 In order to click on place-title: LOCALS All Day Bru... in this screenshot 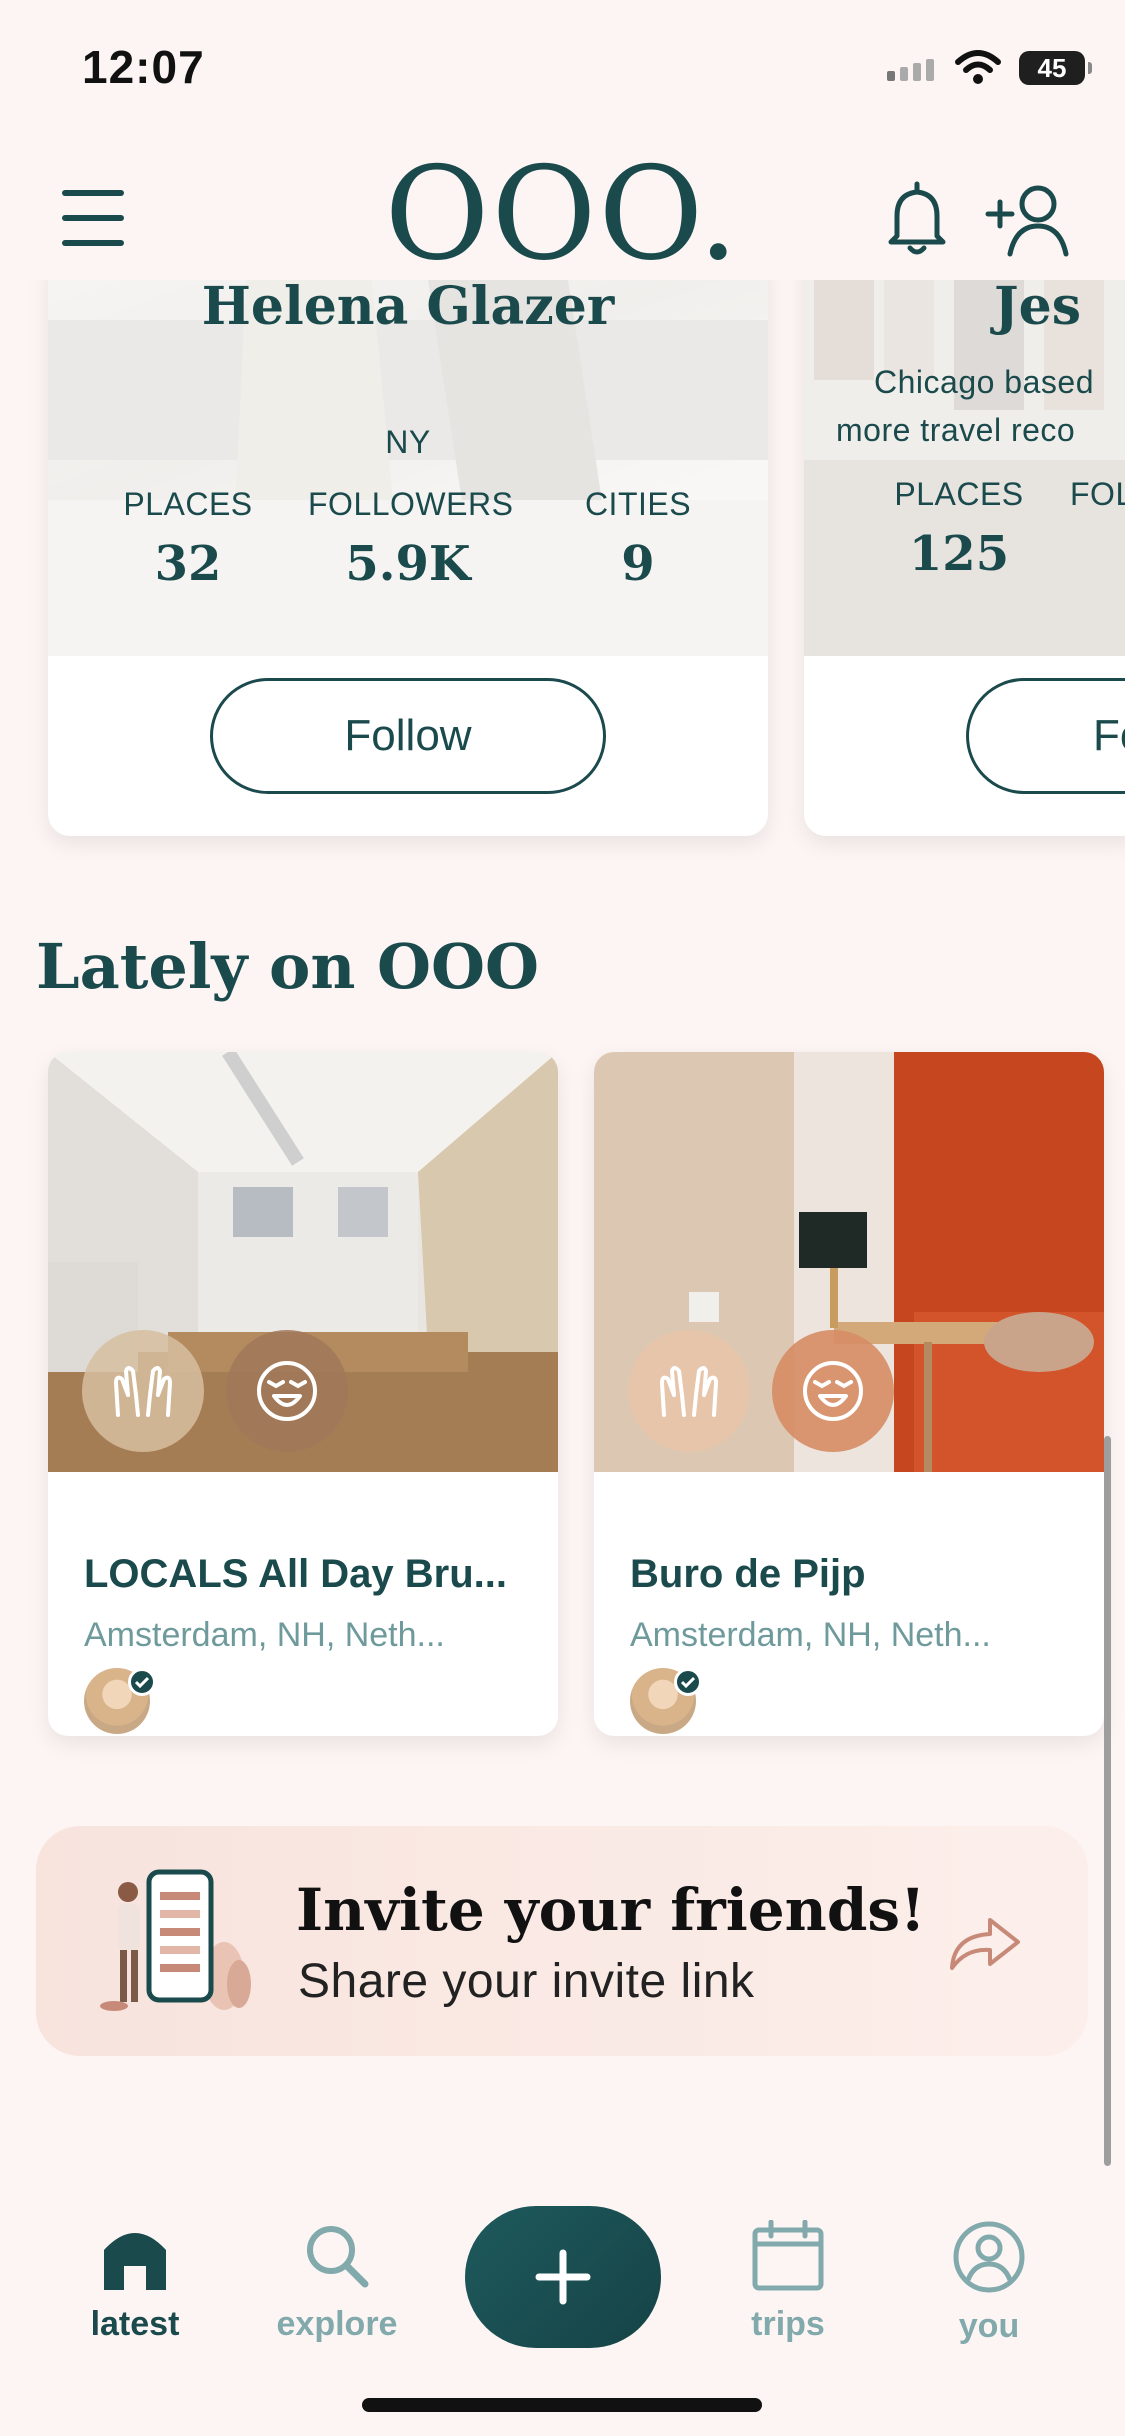, I will do `click(295, 1574)`.